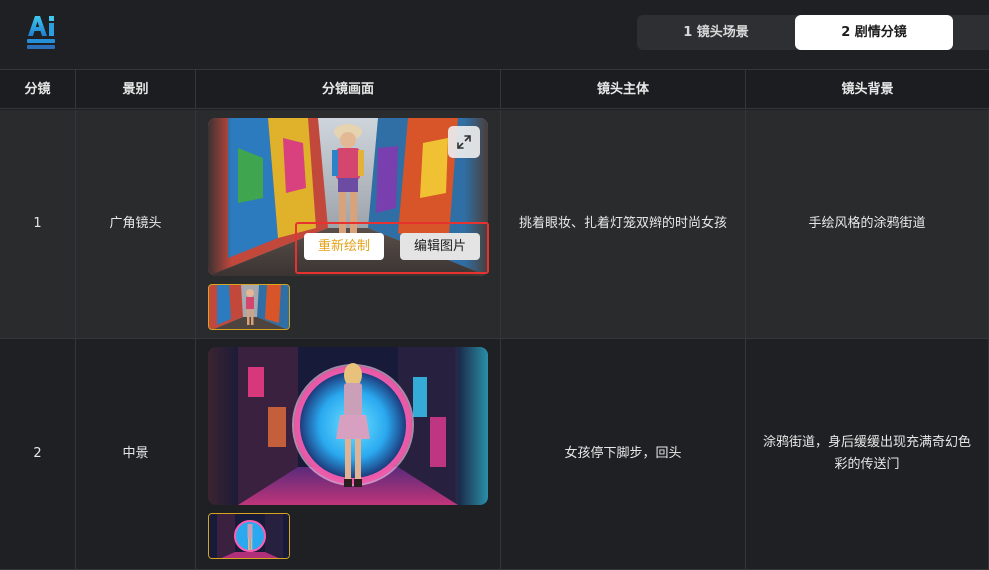  I want to click on cell-shot-type: 中景, so click(136, 454).